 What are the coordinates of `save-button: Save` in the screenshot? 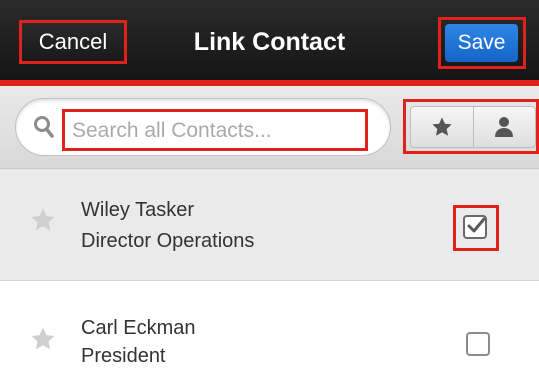 It's located at (481, 43).